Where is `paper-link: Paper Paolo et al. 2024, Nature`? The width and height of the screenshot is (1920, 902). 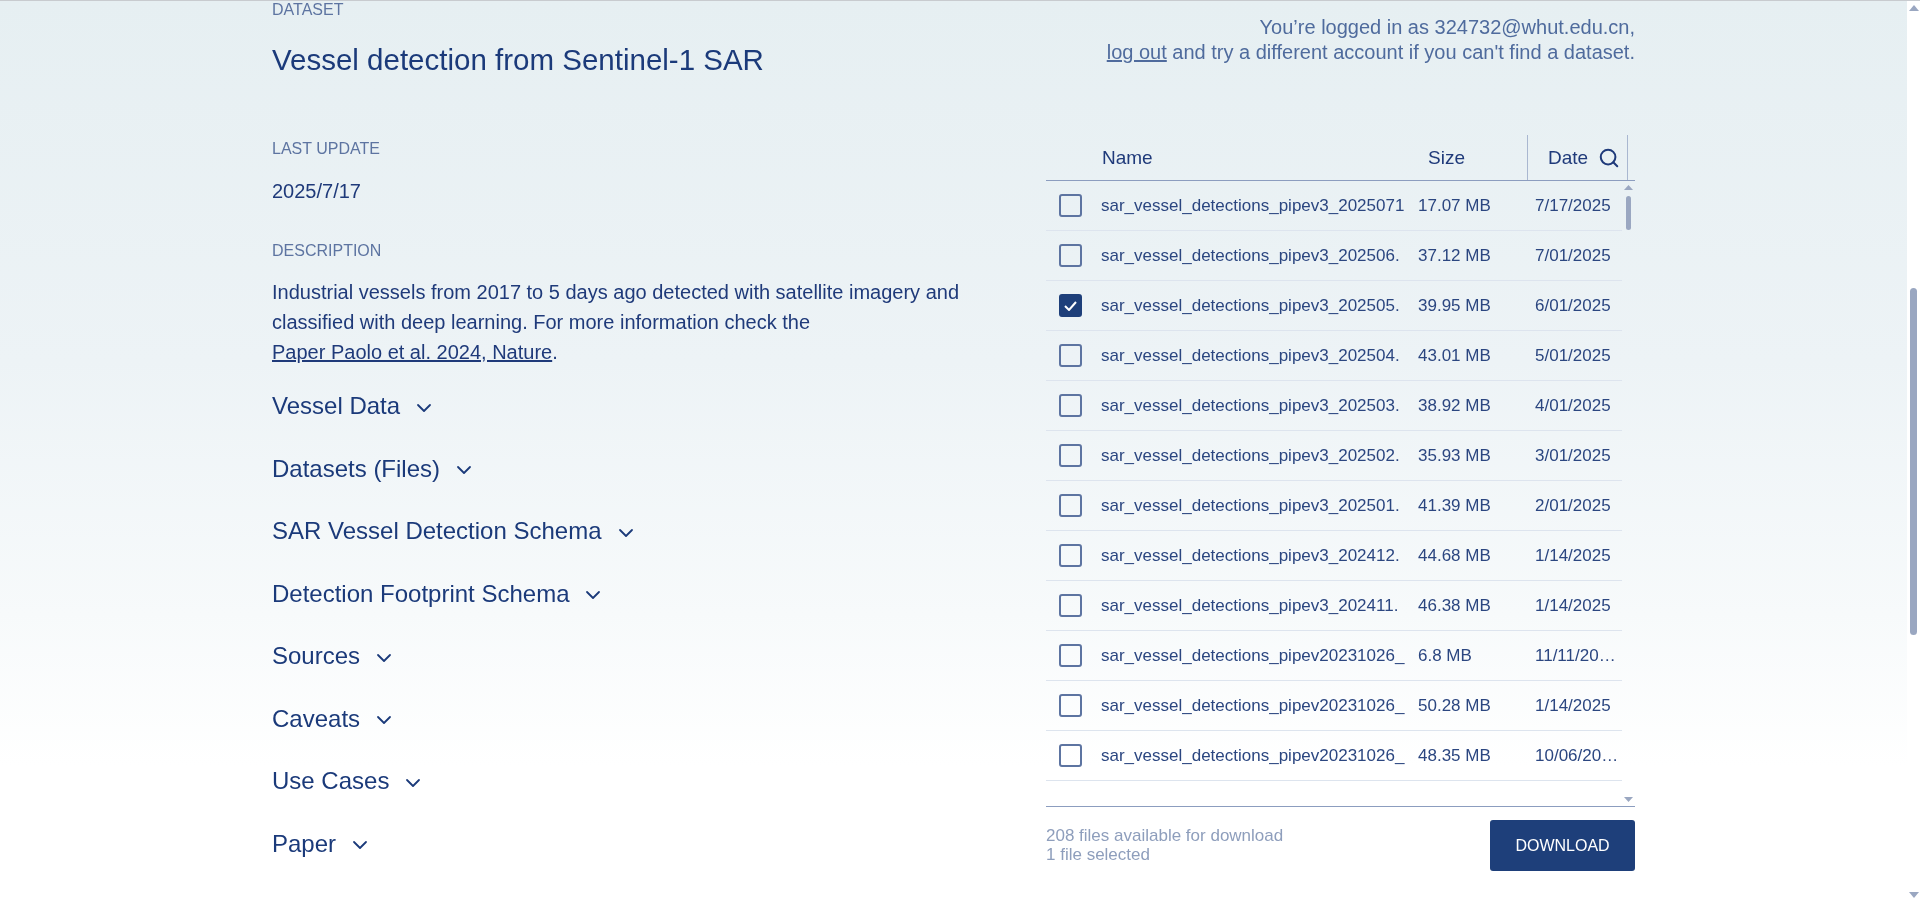 paper-link: Paper Paolo et al. 2024, Nature is located at coordinates (412, 352).